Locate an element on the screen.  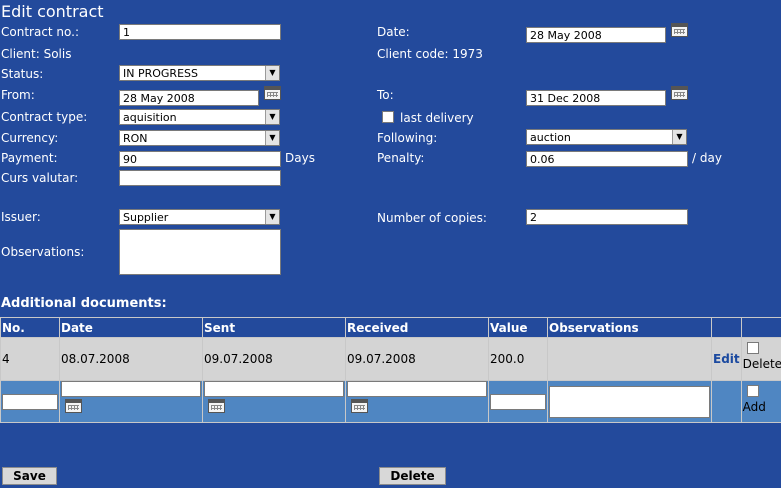
observations-textarea is located at coordinates (200, 252).